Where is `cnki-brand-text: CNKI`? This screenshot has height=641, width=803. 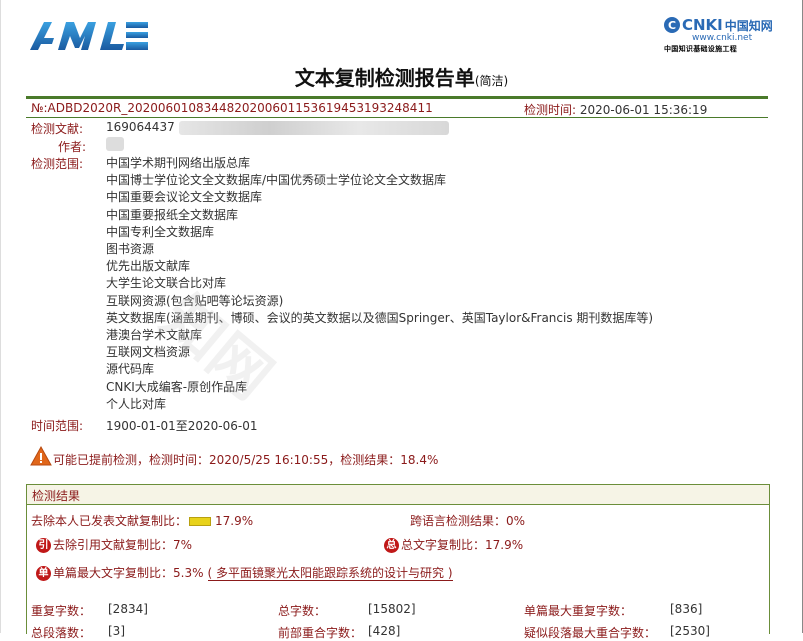 cnki-brand-text: CNKI is located at coordinates (702, 25).